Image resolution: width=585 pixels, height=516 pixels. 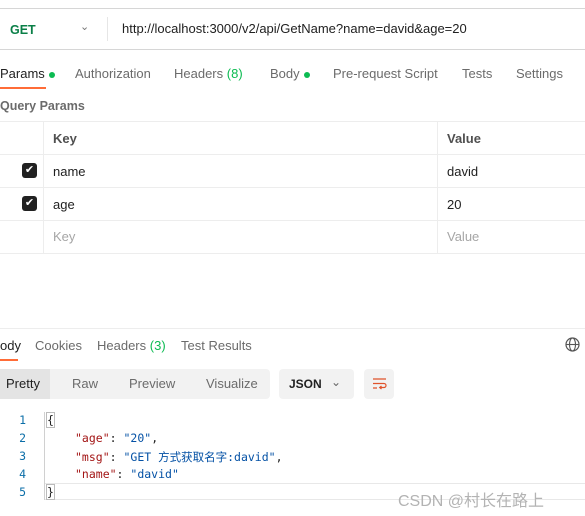 I want to click on preview-button: Preview, so click(x=152, y=384).